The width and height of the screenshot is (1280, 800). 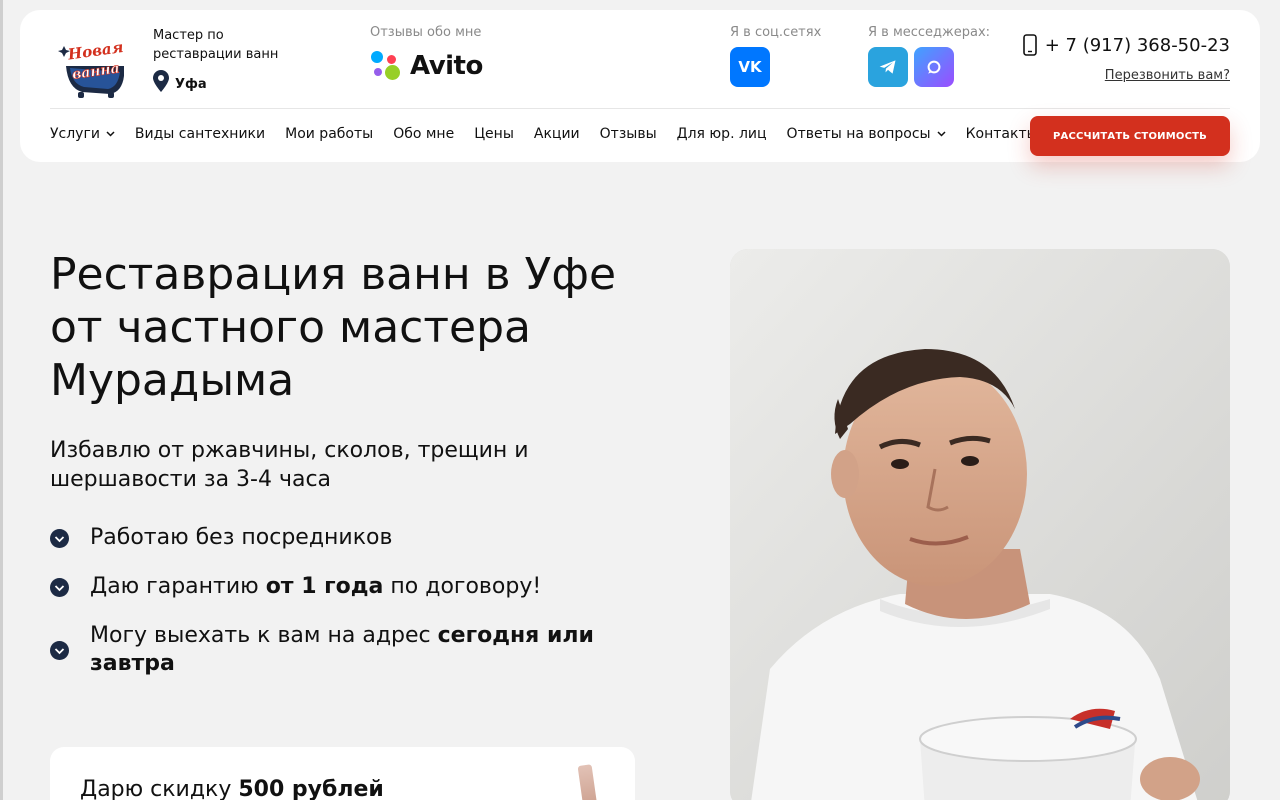 I want to click on max-messenger-button, so click(x=934, y=67).